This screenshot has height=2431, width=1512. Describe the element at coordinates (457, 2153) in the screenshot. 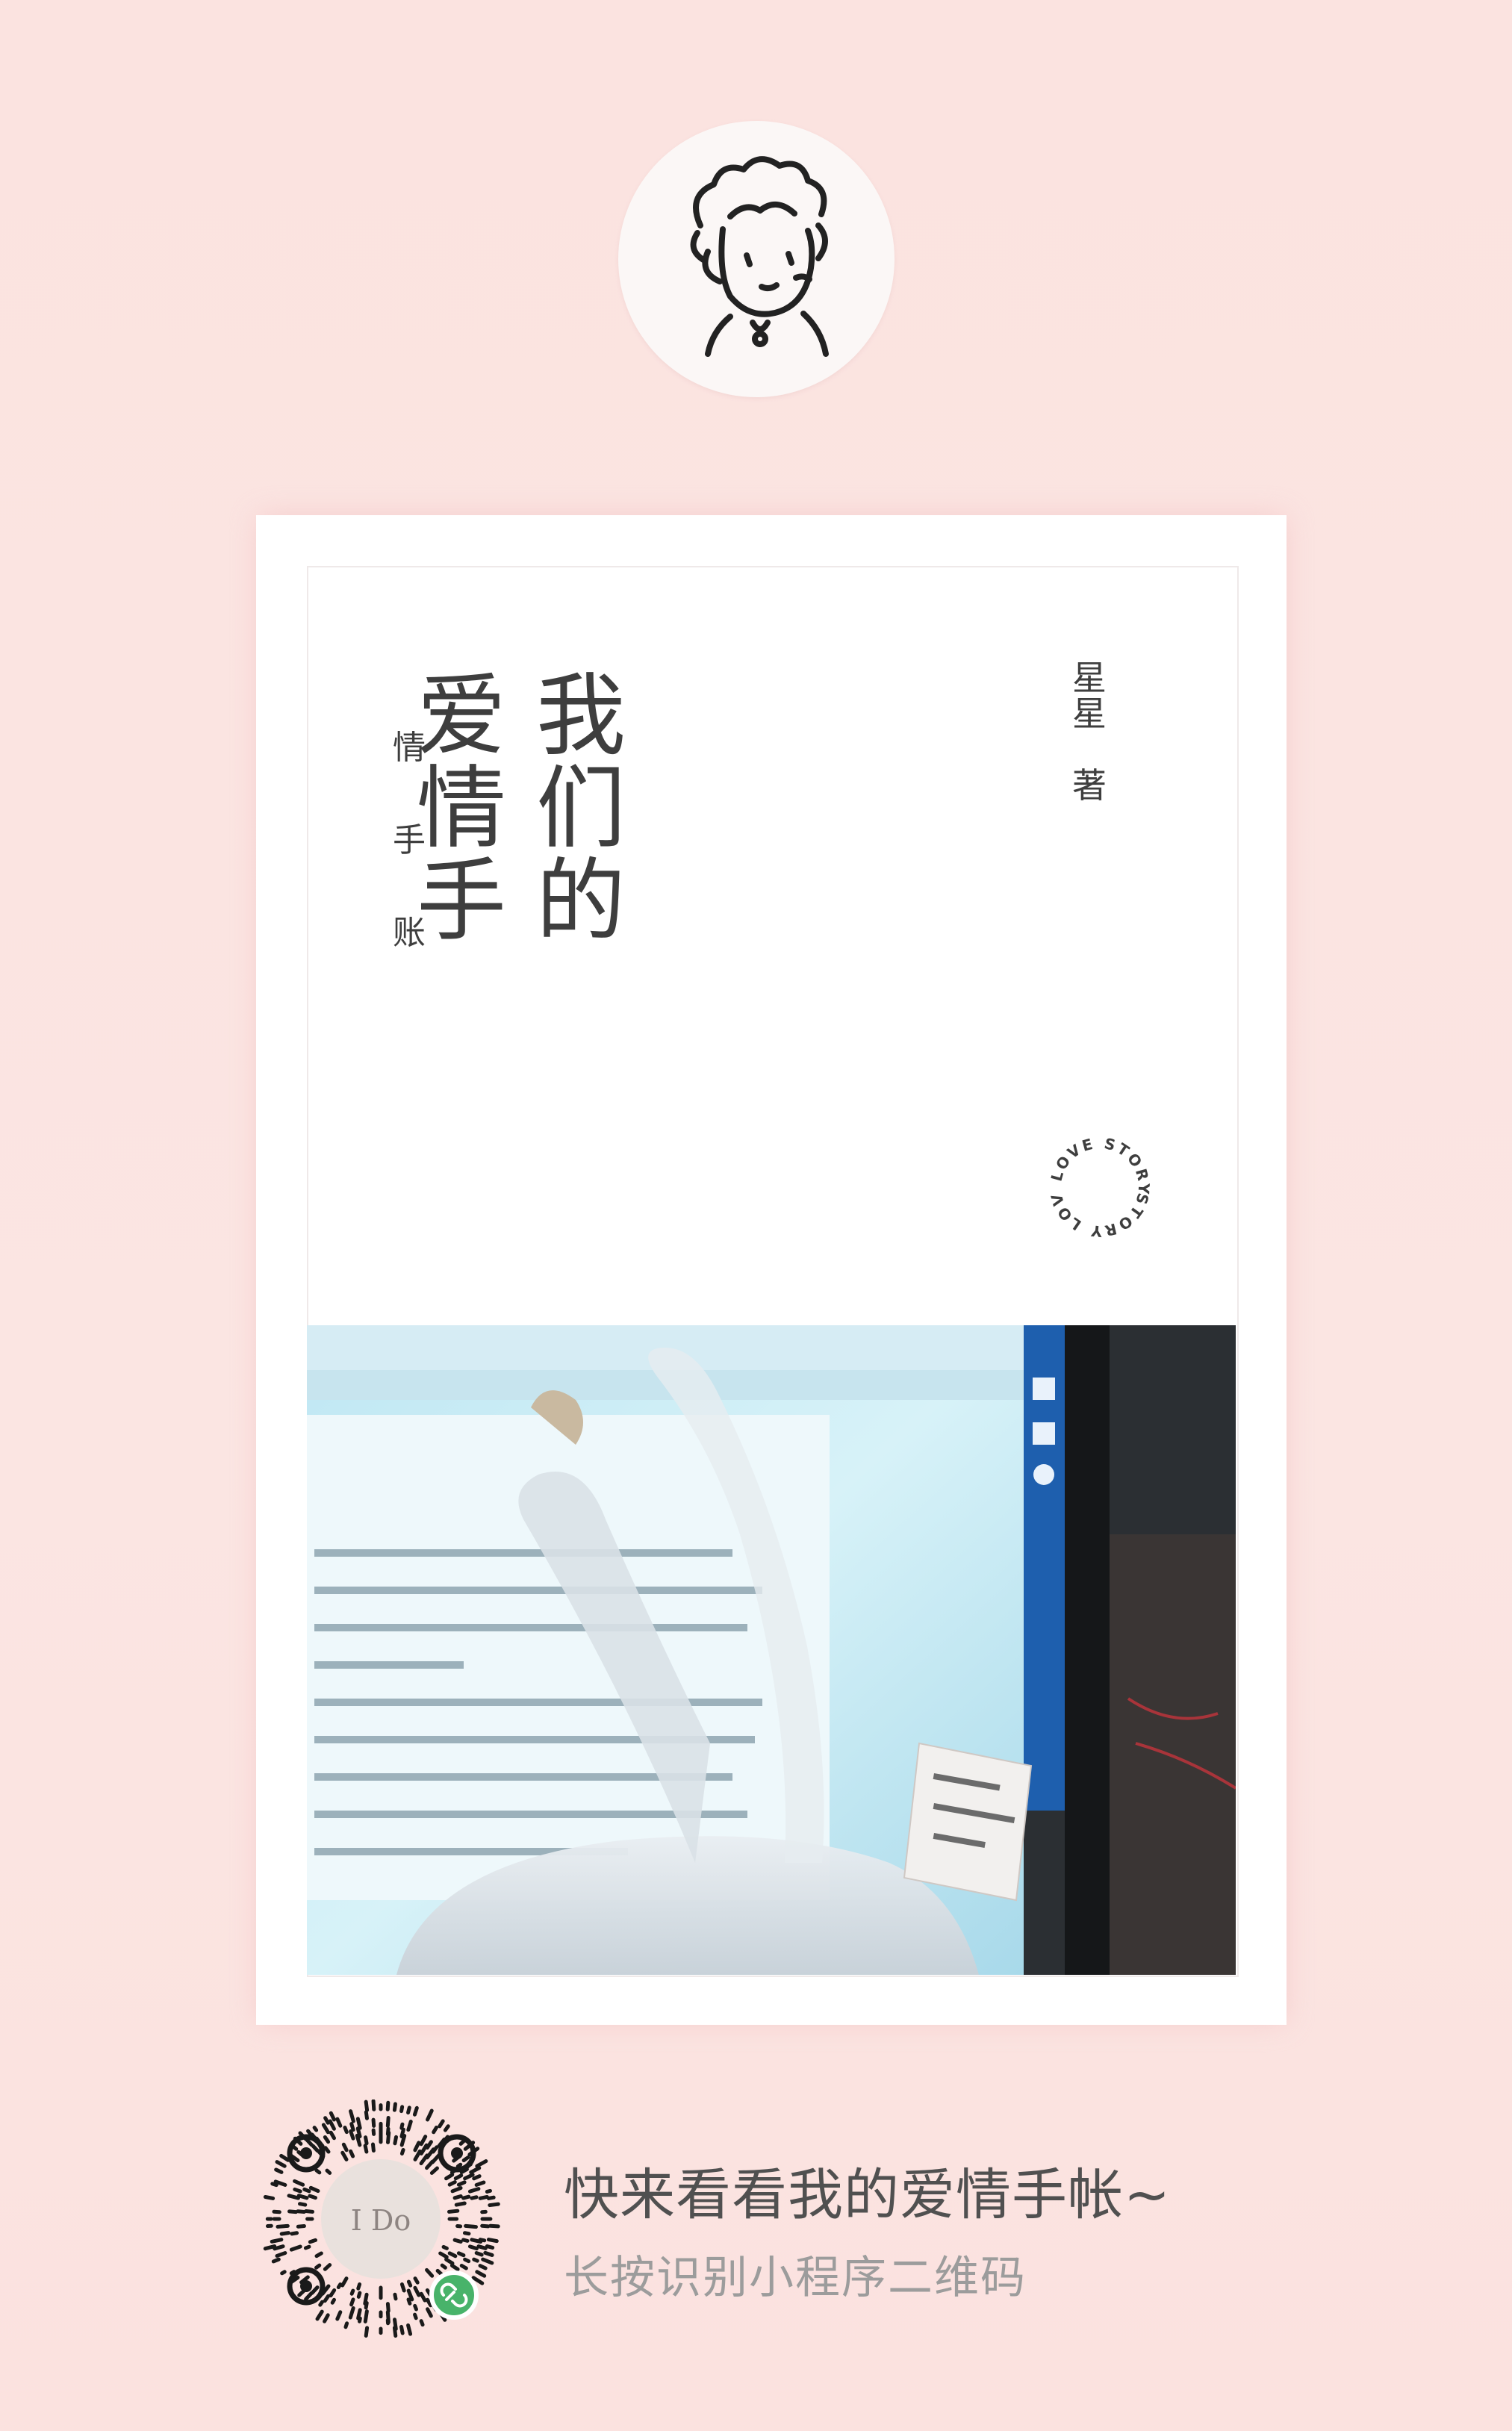

I see `qr-finder-dot` at that location.